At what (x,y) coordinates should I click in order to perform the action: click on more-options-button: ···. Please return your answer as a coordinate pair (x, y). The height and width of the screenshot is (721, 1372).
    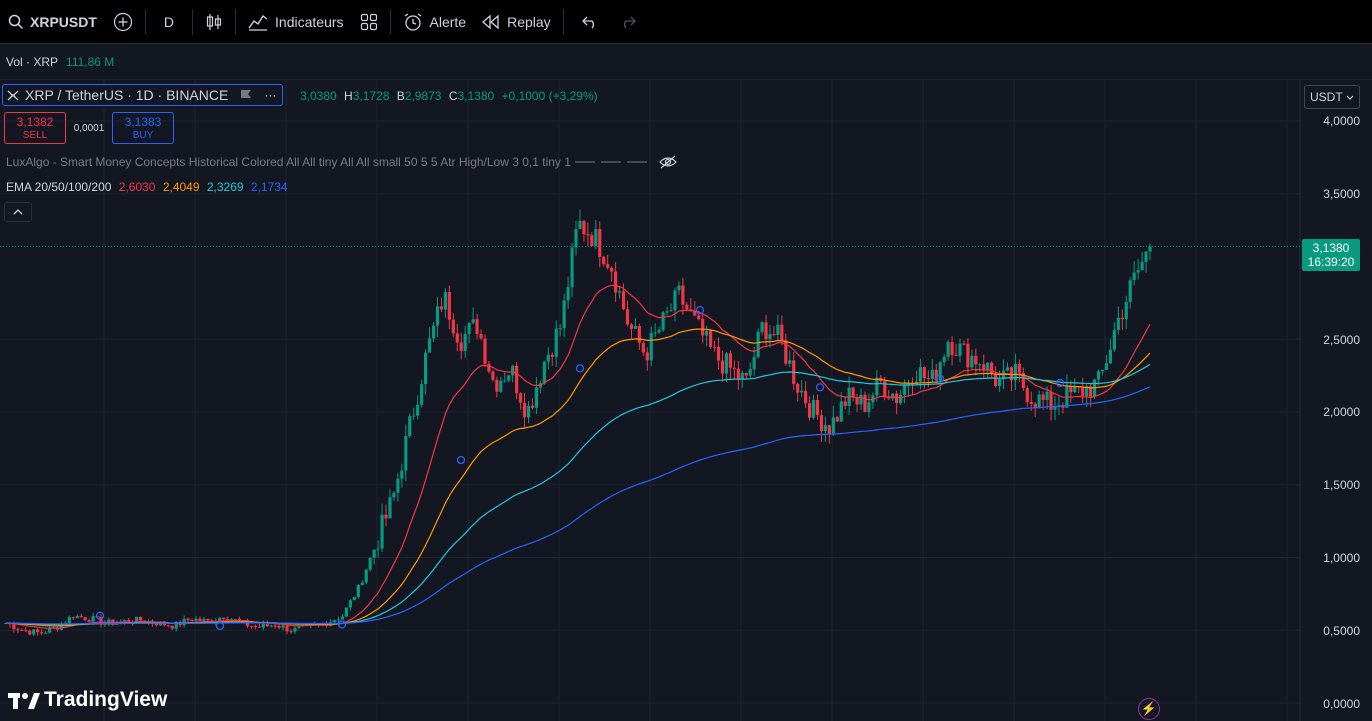
    Looking at the image, I should click on (270, 95).